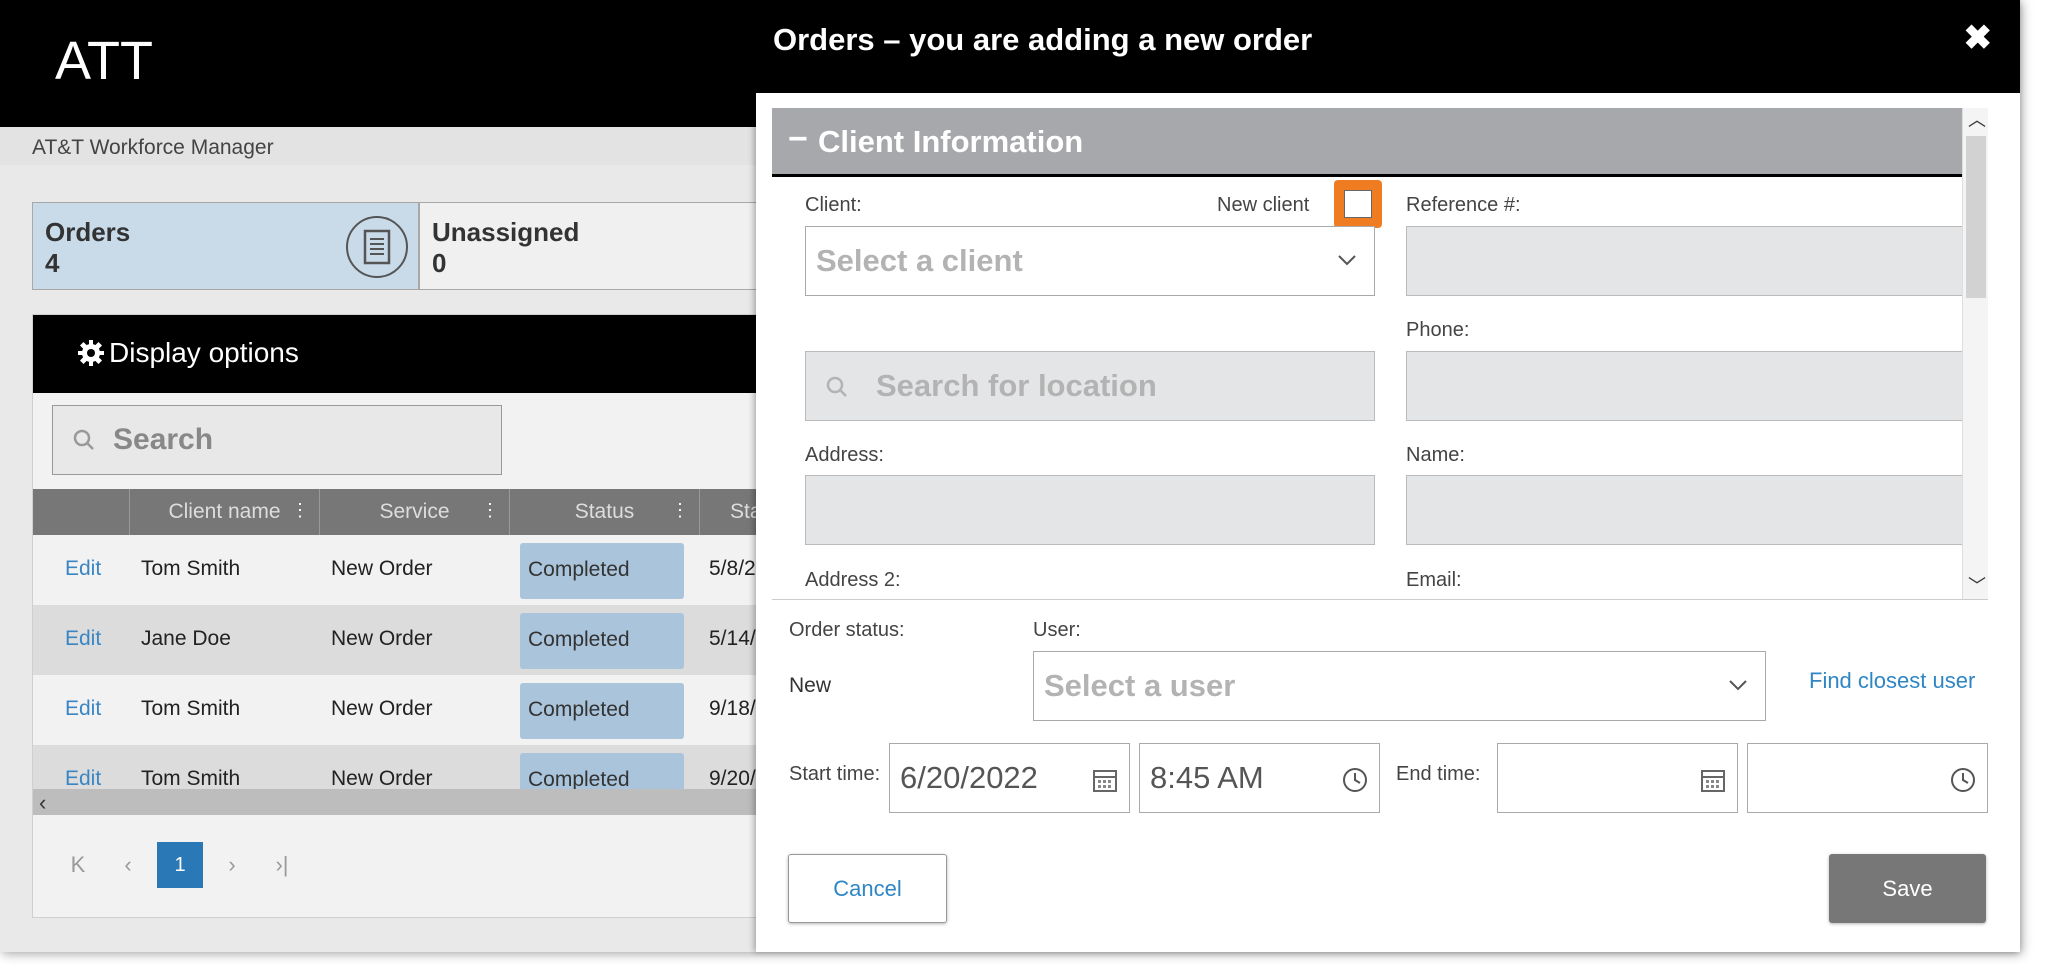 The image size is (2048, 979). I want to click on next-page-button: ›, so click(232, 865).